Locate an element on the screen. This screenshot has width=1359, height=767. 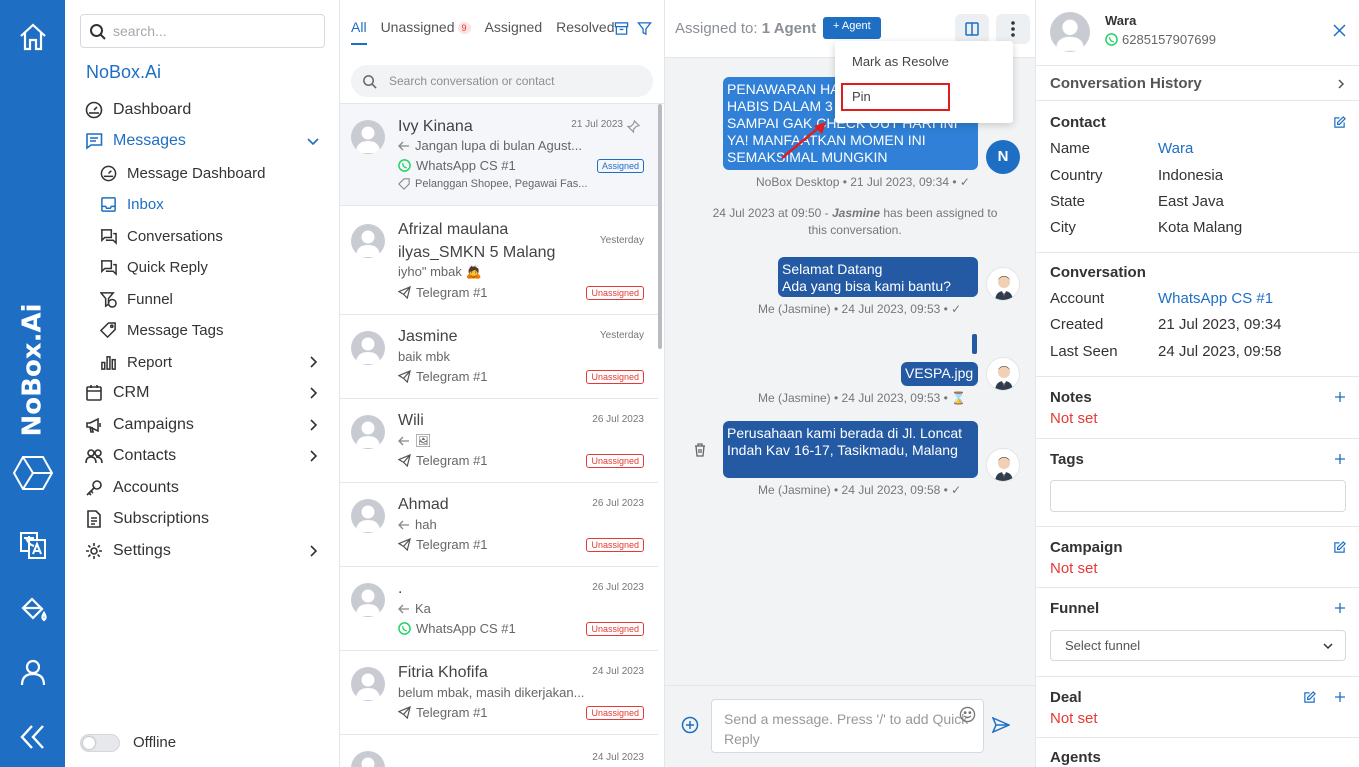
conversation-tabs: All Unassigned 9 Assigned Resolved is located at coordinates (489, 32).